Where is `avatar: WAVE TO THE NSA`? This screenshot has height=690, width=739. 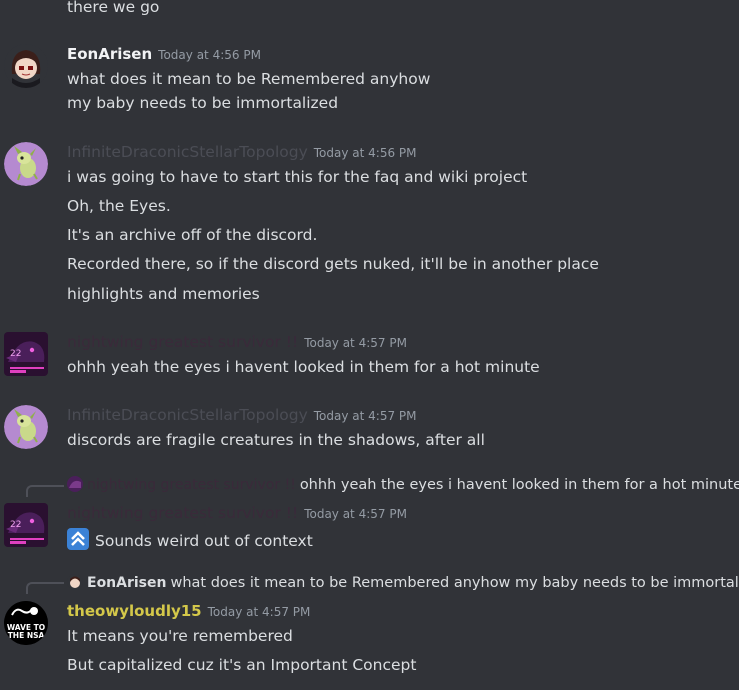 avatar: WAVE TO THE NSA is located at coordinates (26, 623).